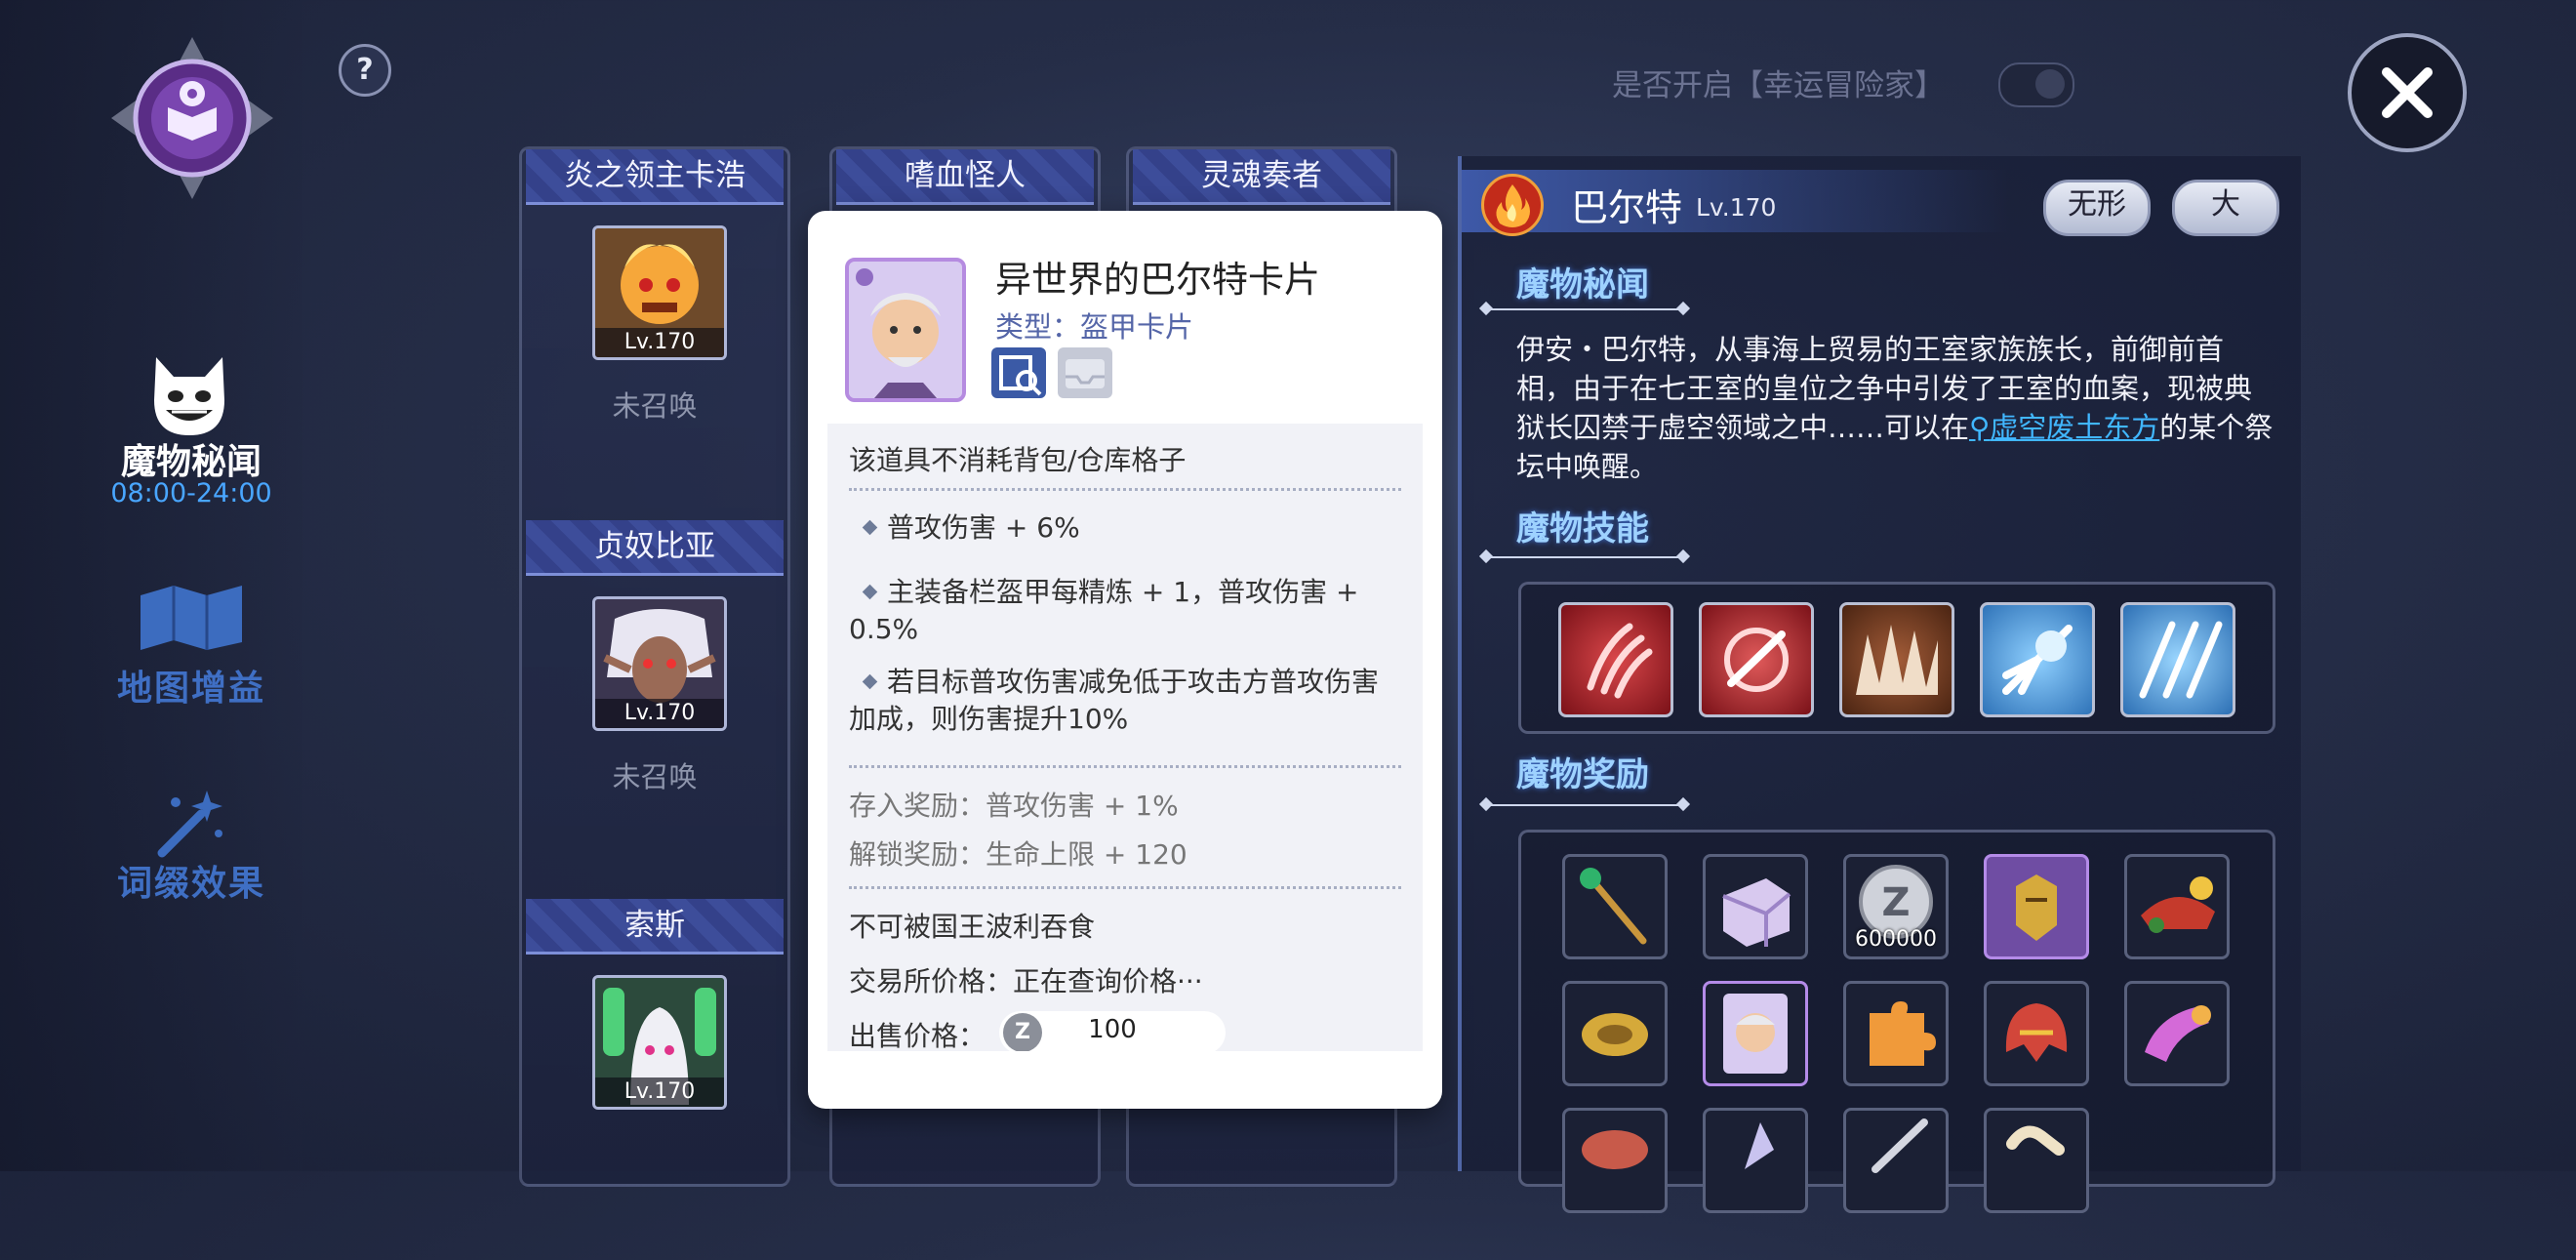  What do you see at coordinates (2177, 1033) in the screenshot?
I see `reward-horn-icon` at bounding box center [2177, 1033].